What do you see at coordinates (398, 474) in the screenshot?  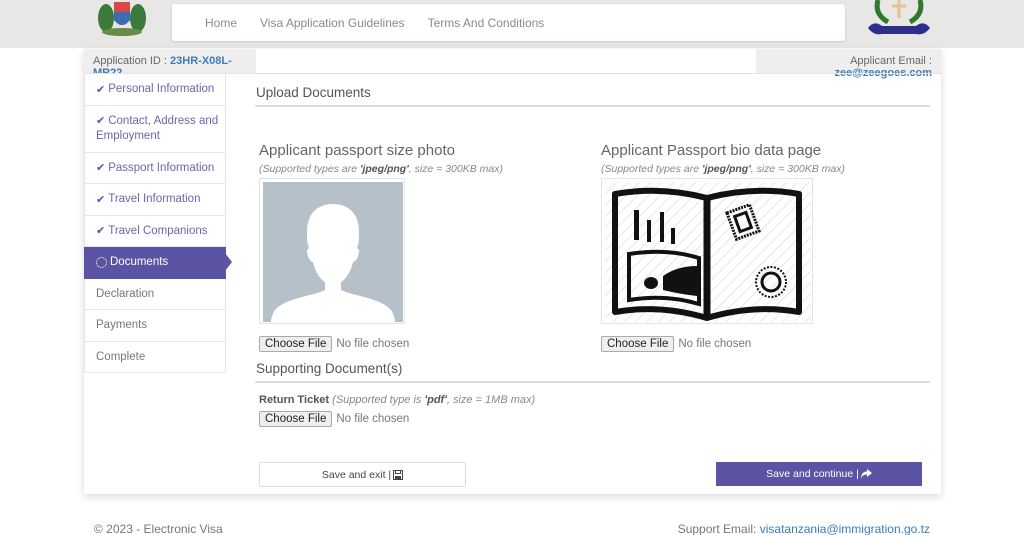 I see `floppy-disk-icon` at bounding box center [398, 474].